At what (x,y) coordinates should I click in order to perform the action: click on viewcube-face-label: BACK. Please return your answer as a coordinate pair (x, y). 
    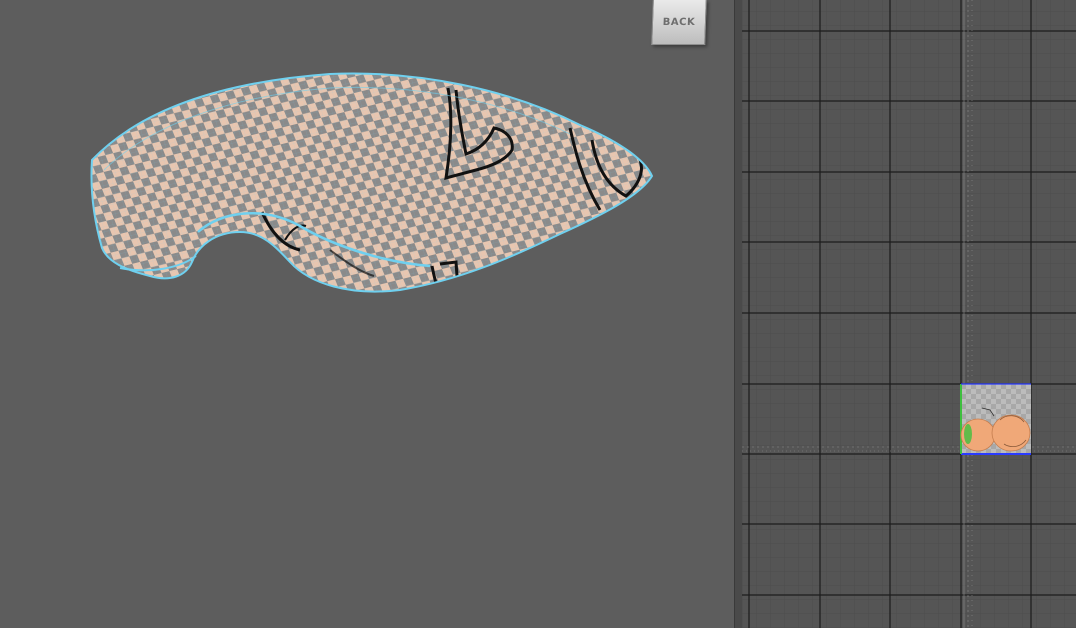
    Looking at the image, I should click on (679, 22).